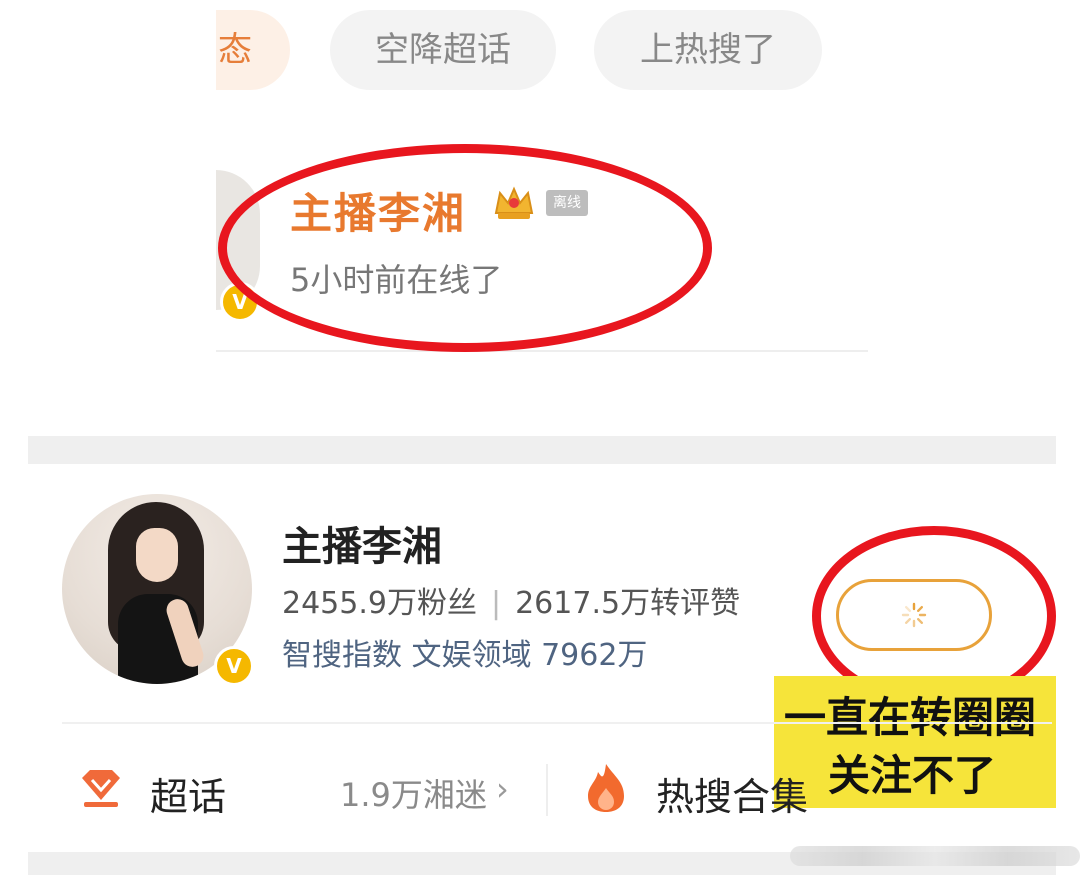 Image resolution: width=1084 pixels, height=875 pixels. Describe the element at coordinates (413, 793) in the screenshot. I see `supertopic-fans-count: 1.9万湘迷` at that location.